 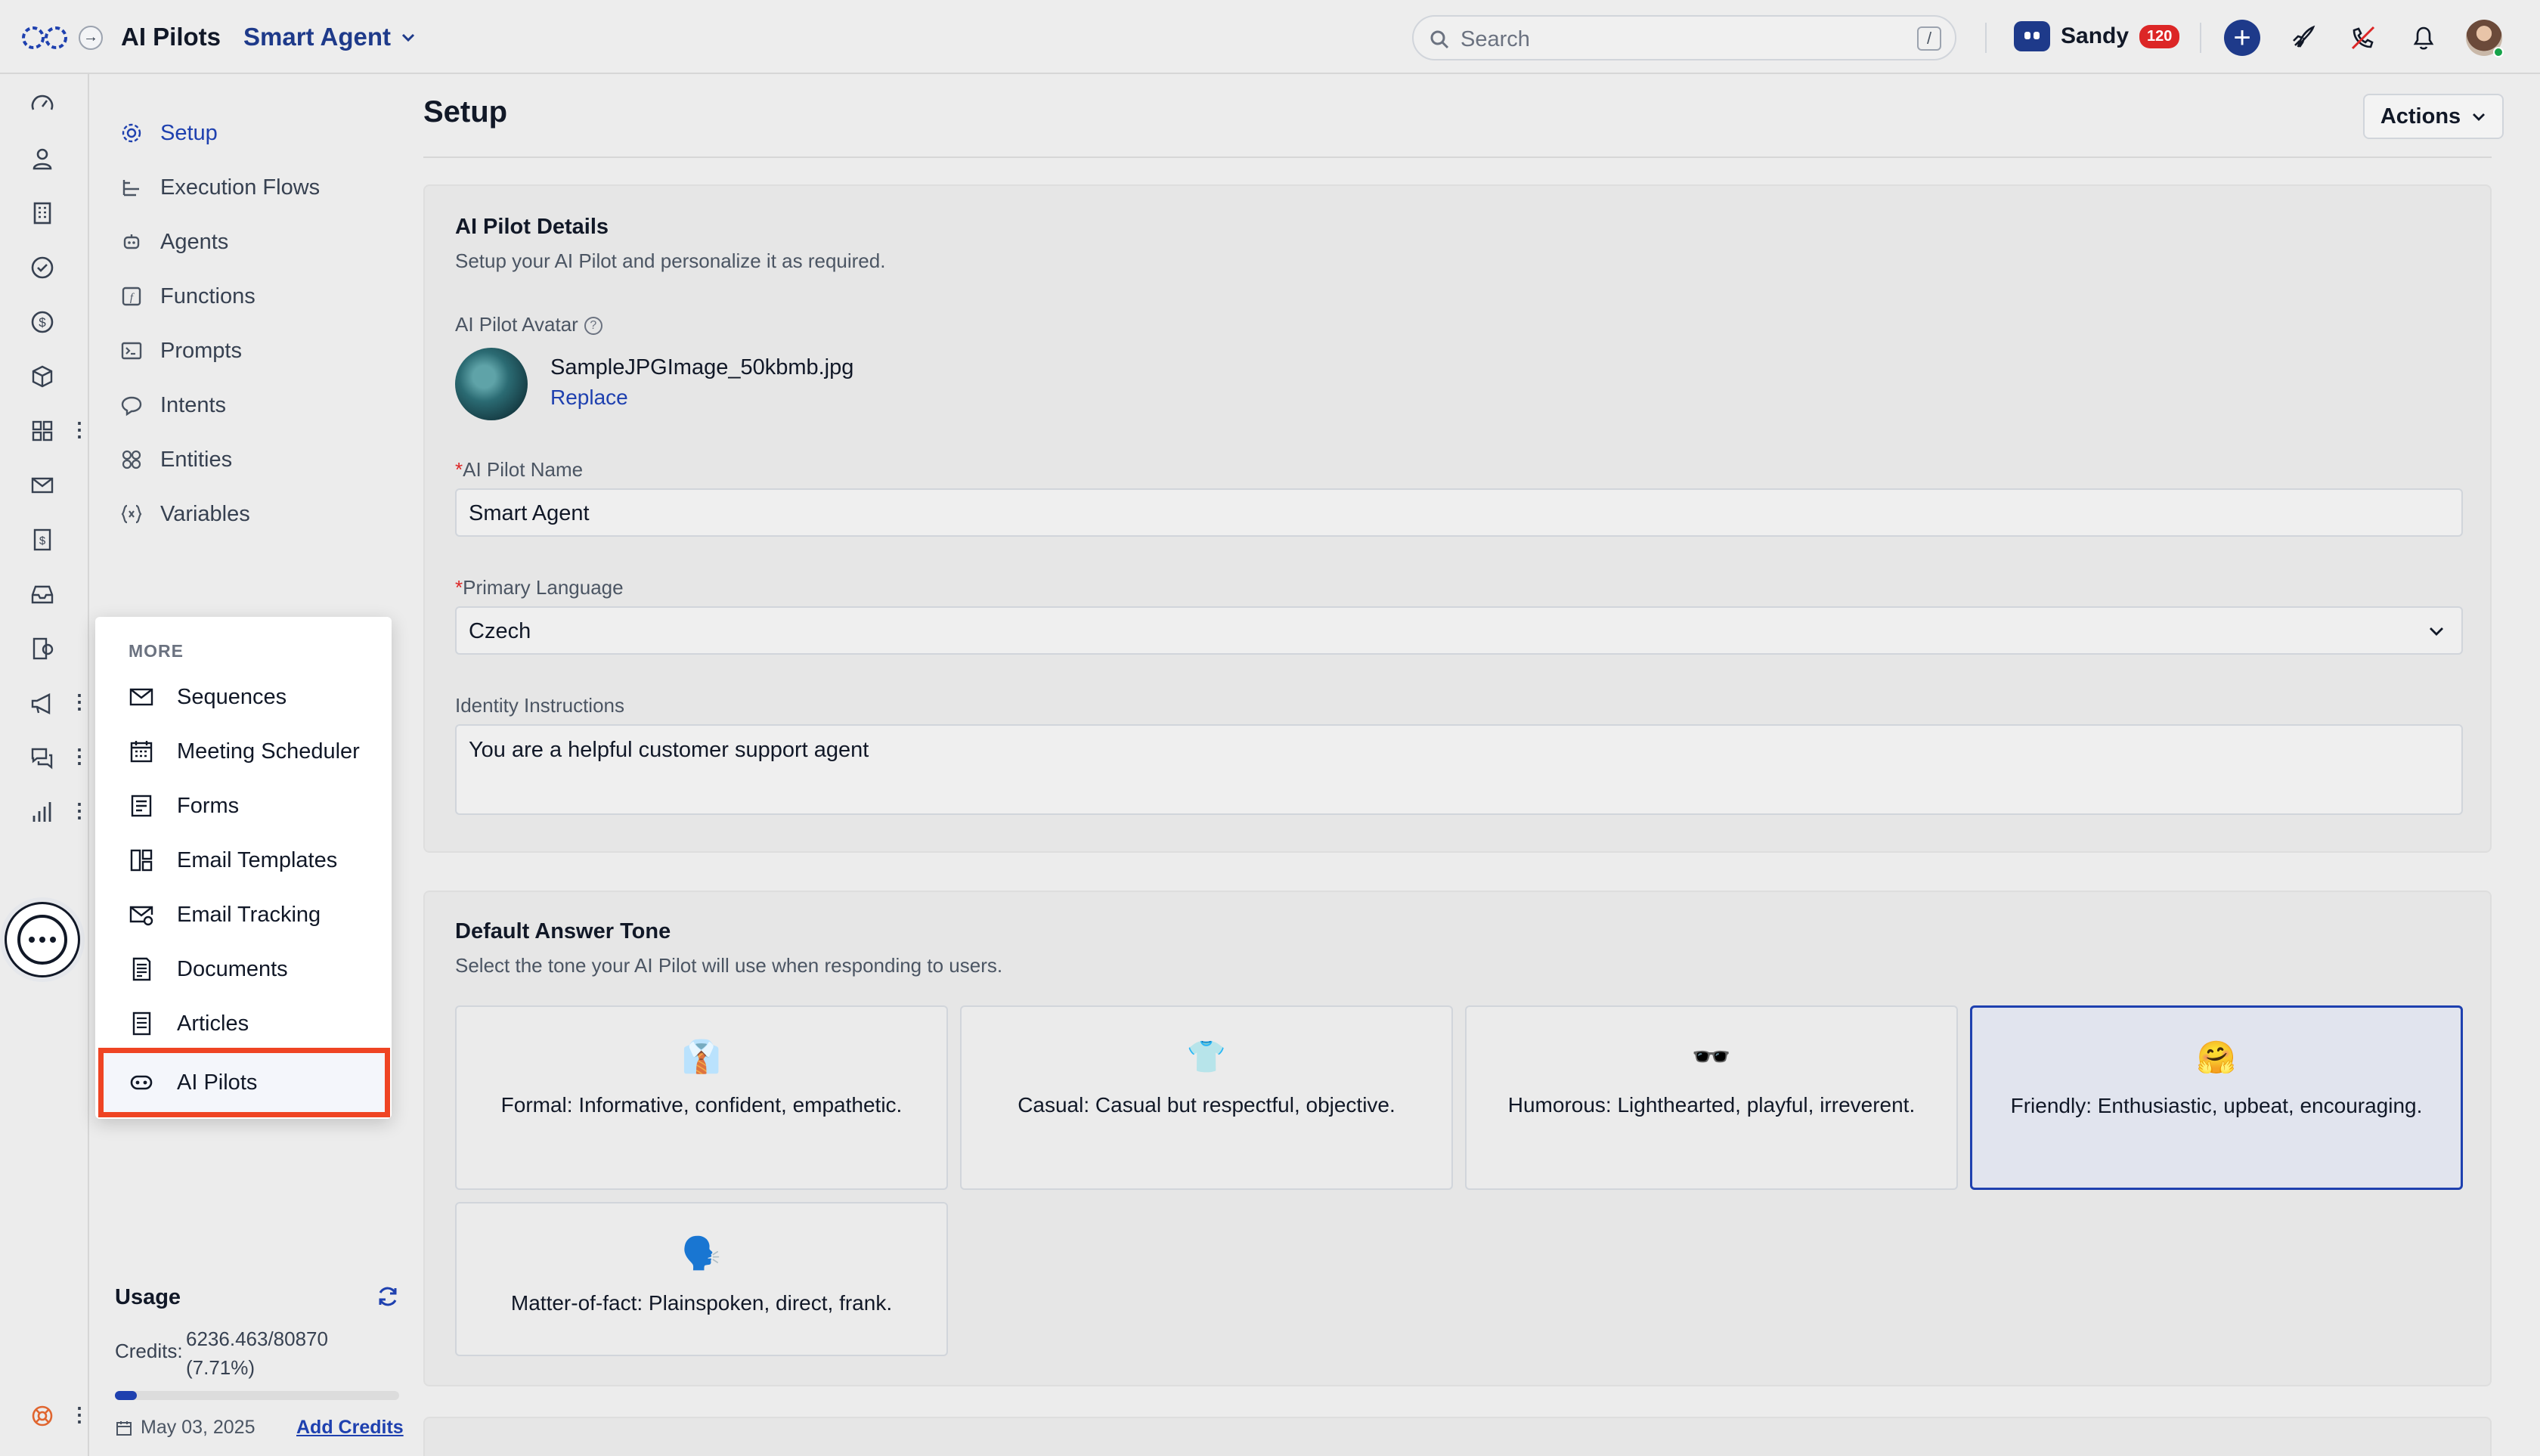 I want to click on divider, so click(x=2200, y=38).